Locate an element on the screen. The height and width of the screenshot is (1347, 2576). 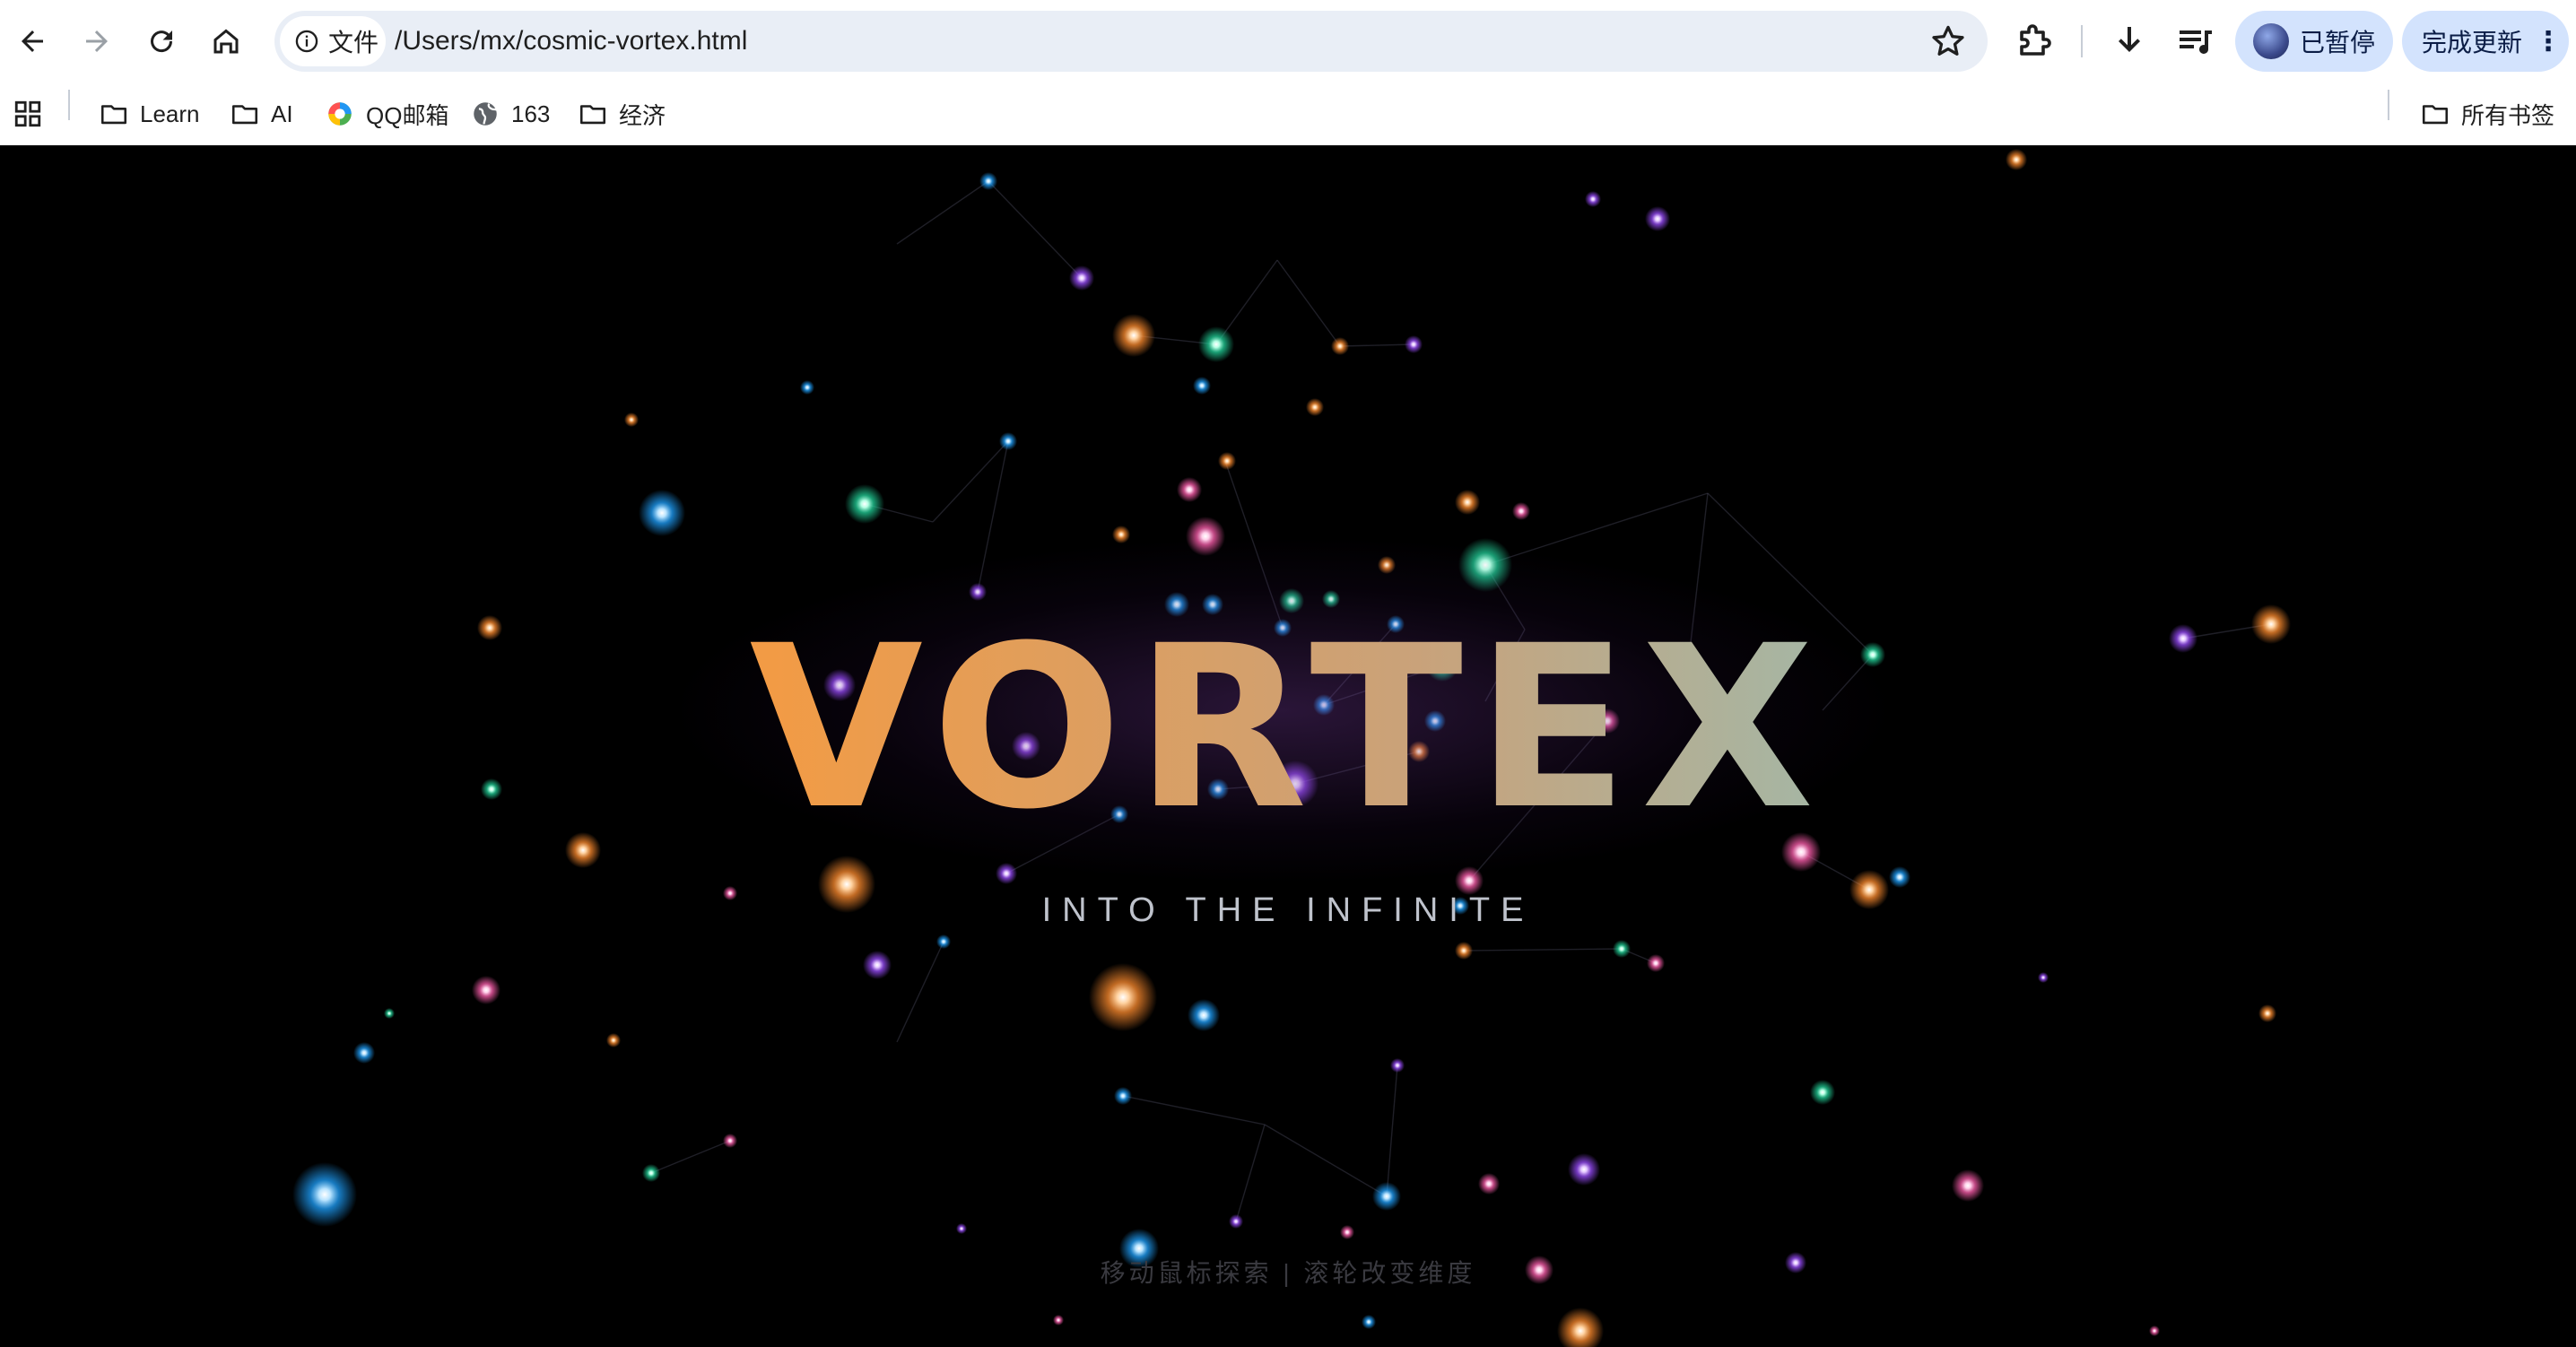
forward-button is located at coordinates (97, 41).